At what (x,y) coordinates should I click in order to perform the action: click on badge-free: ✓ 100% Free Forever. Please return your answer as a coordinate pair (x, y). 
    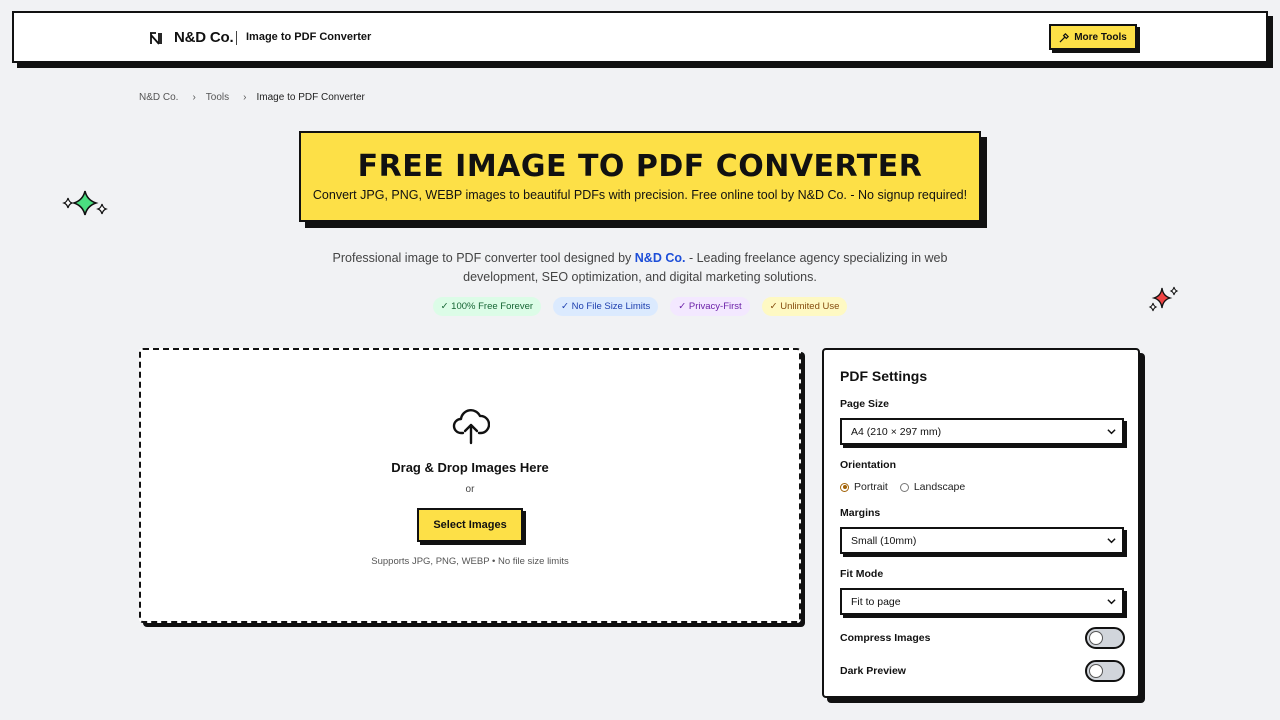
    Looking at the image, I should click on (487, 306).